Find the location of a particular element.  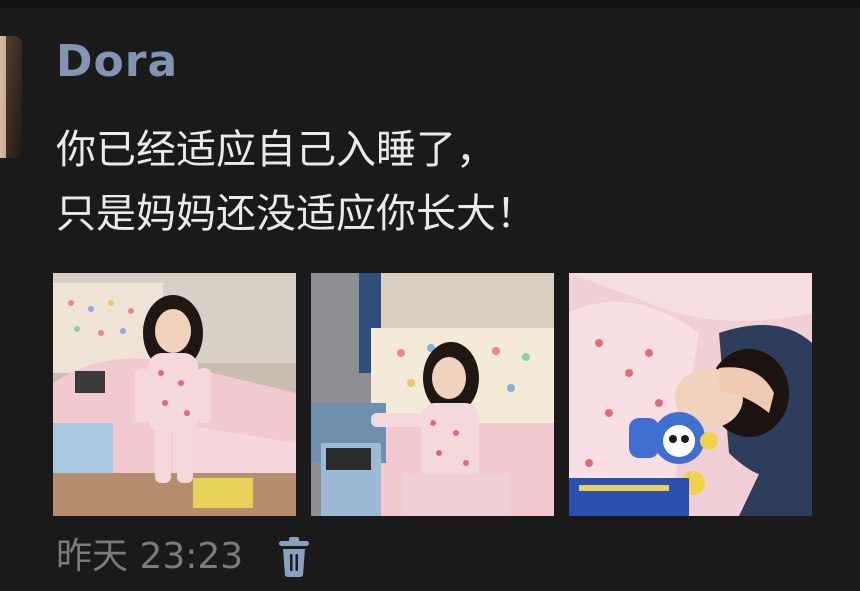

post-meta: 昨天 23:23 is located at coordinates (183, 557).